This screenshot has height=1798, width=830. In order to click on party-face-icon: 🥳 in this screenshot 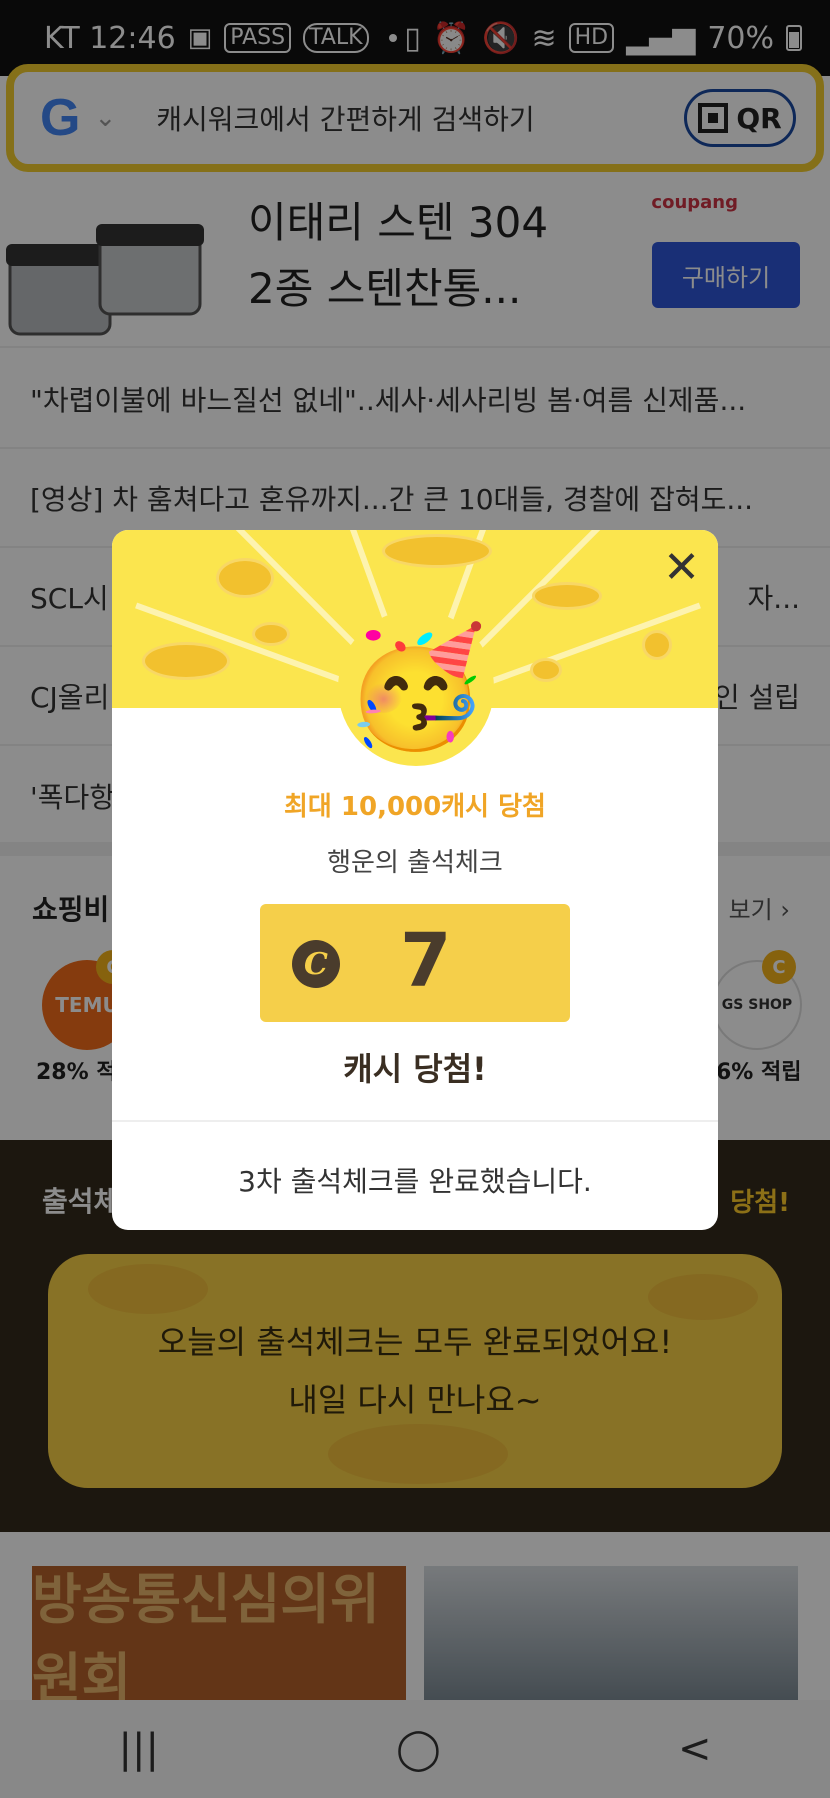, I will do `click(416, 688)`.